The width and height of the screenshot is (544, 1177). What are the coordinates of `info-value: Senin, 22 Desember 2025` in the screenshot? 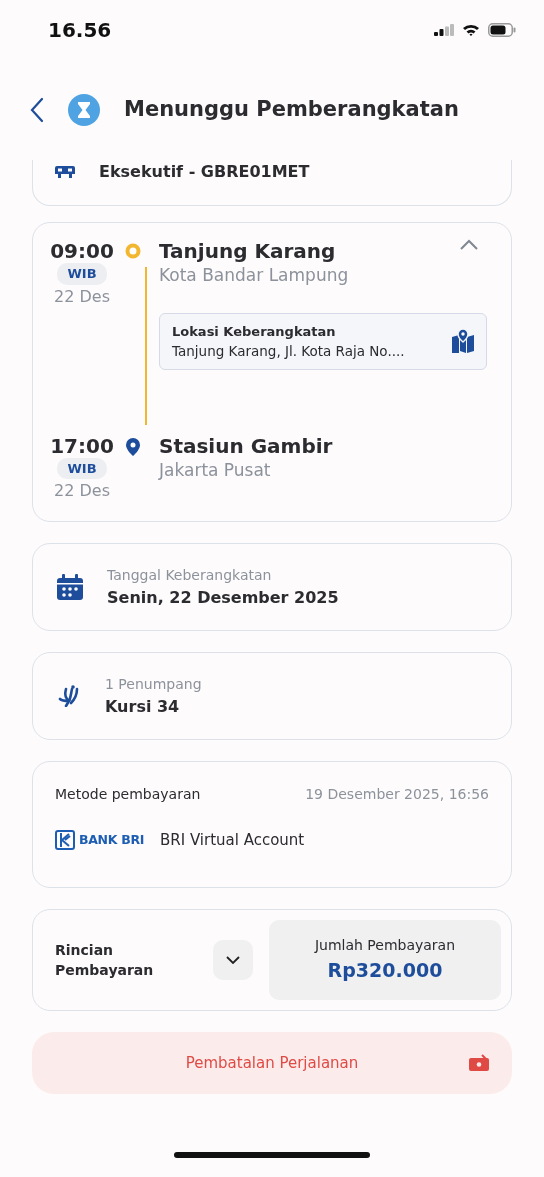 It's located at (223, 597).